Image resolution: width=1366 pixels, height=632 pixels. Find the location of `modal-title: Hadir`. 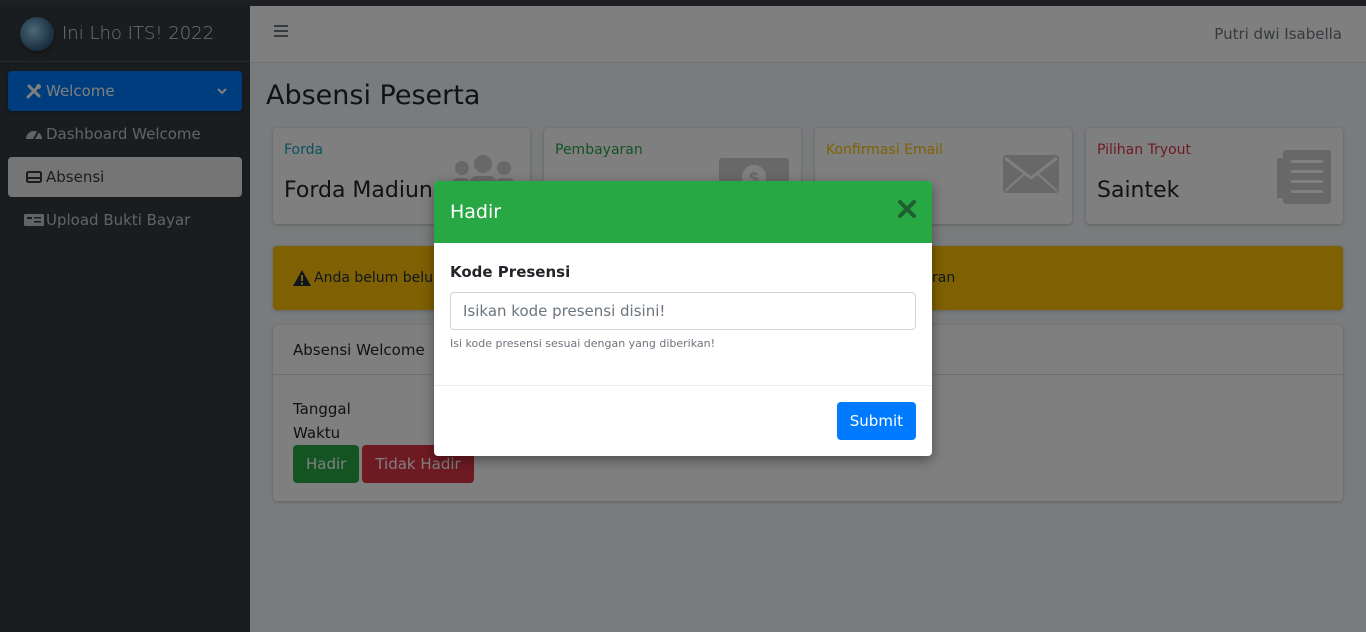

modal-title: Hadir is located at coordinates (476, 212).